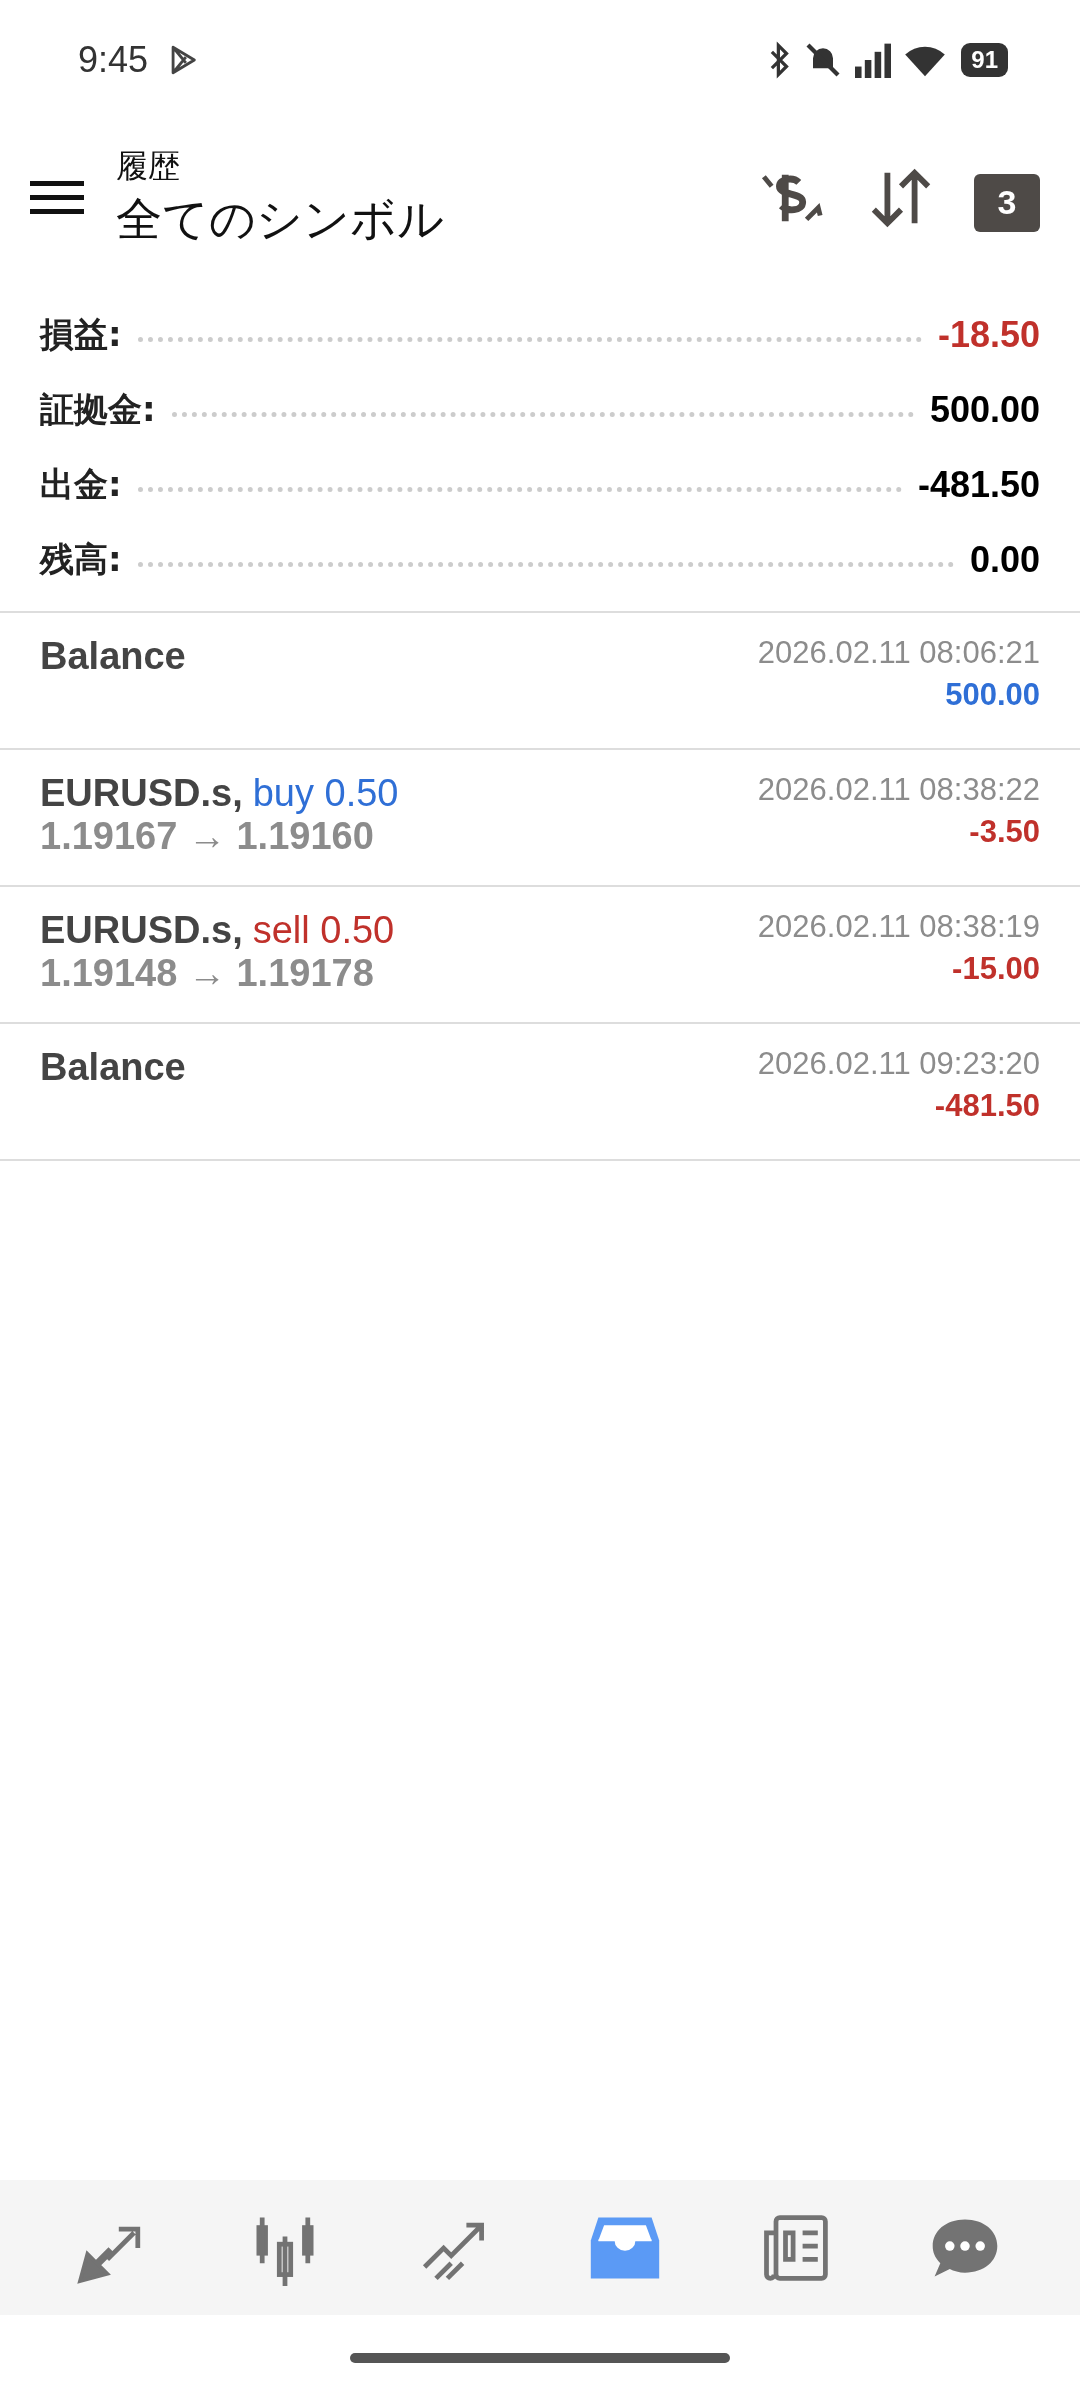 The width and height of the screenshot is (1080, 2400). Describe the element at coordinates (898, 1064) in the screenshot. I see `deal-time: 2026.02.11 09:23:20` at that location.